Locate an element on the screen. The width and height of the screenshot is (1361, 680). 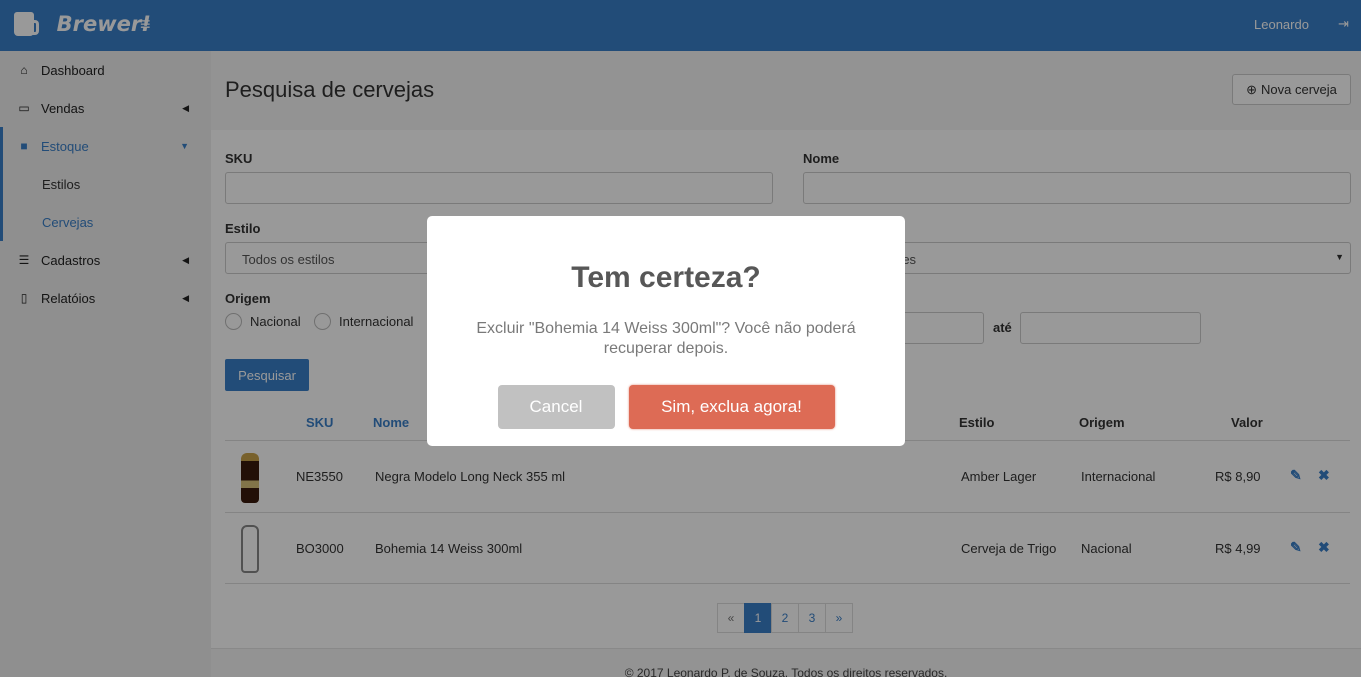
dialog-title: Tem certeza? is located at coordinates (666, 277).